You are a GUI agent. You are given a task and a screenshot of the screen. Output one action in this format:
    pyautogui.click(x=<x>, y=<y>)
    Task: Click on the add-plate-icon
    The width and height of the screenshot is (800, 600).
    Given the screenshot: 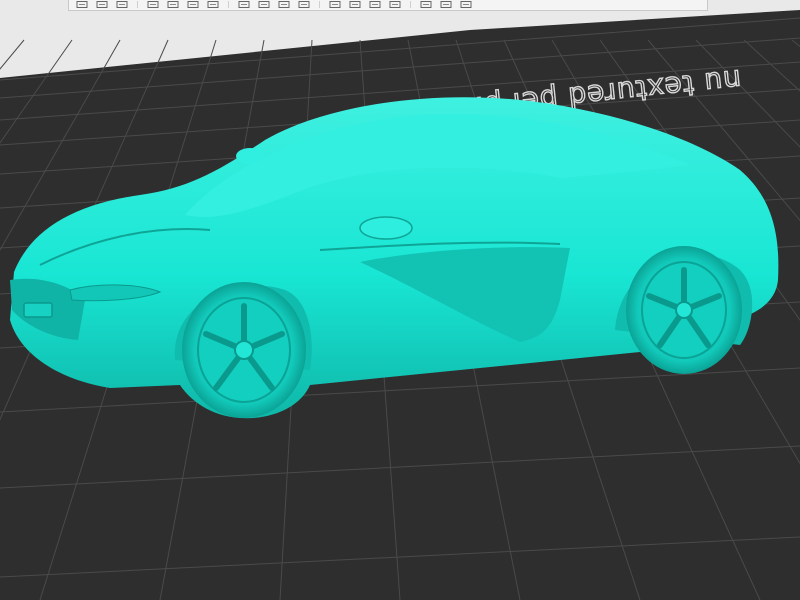 What is the action you would take?
    pyautogui.click(x=102, y=4)
    